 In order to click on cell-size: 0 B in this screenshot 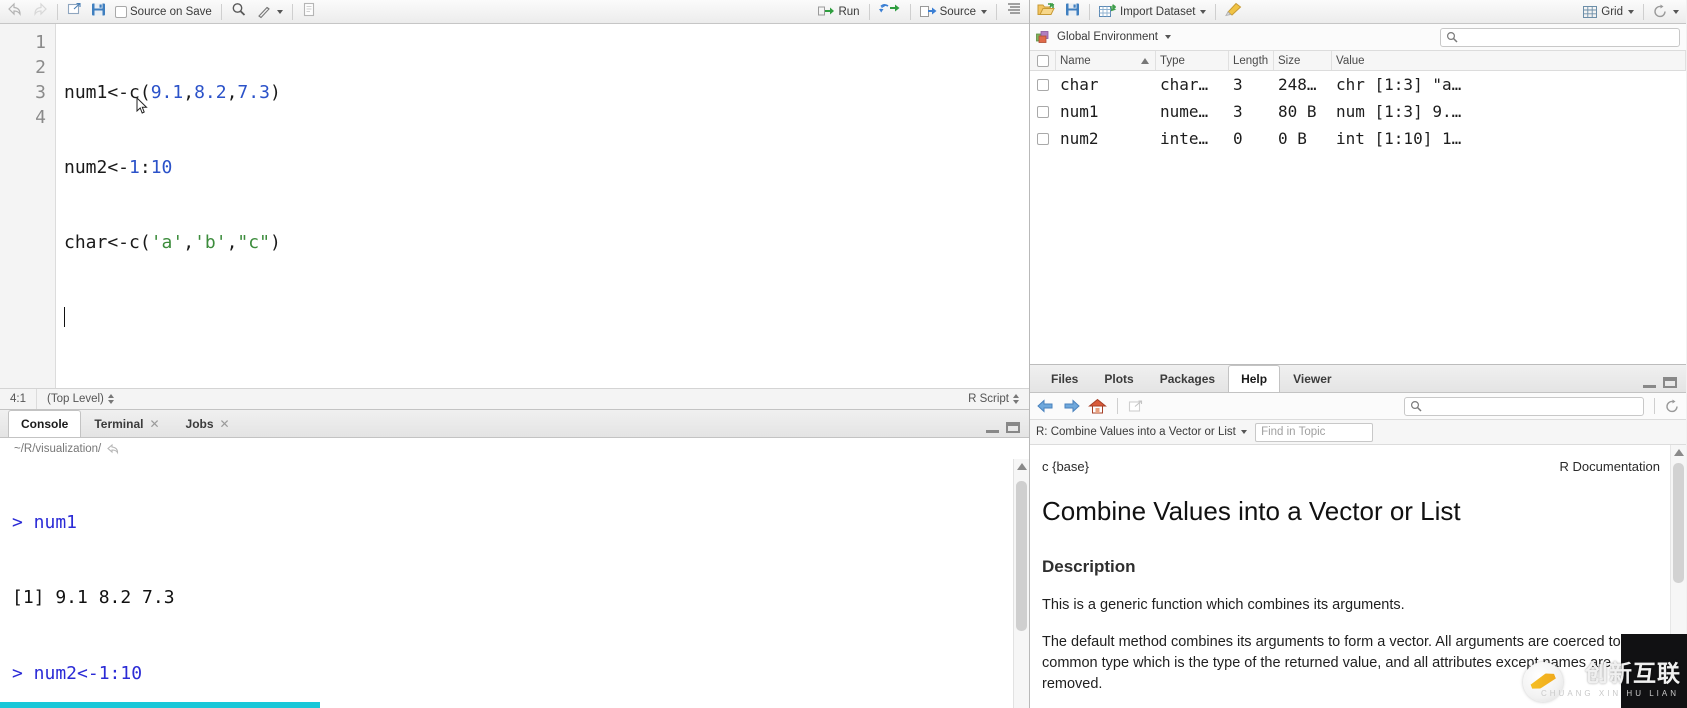, I will do `click(1292, 138)`.